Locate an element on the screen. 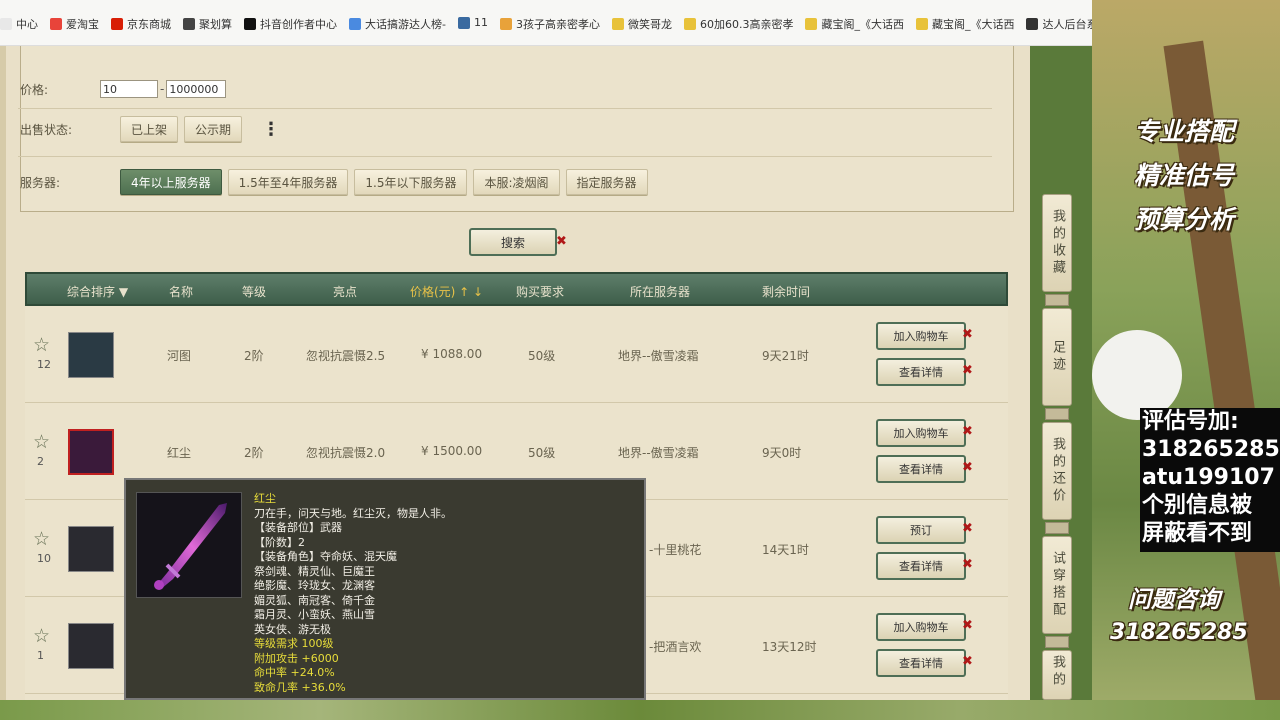 This screenshot has width=1280, height=720. divider is located at coordinates (505, 156).